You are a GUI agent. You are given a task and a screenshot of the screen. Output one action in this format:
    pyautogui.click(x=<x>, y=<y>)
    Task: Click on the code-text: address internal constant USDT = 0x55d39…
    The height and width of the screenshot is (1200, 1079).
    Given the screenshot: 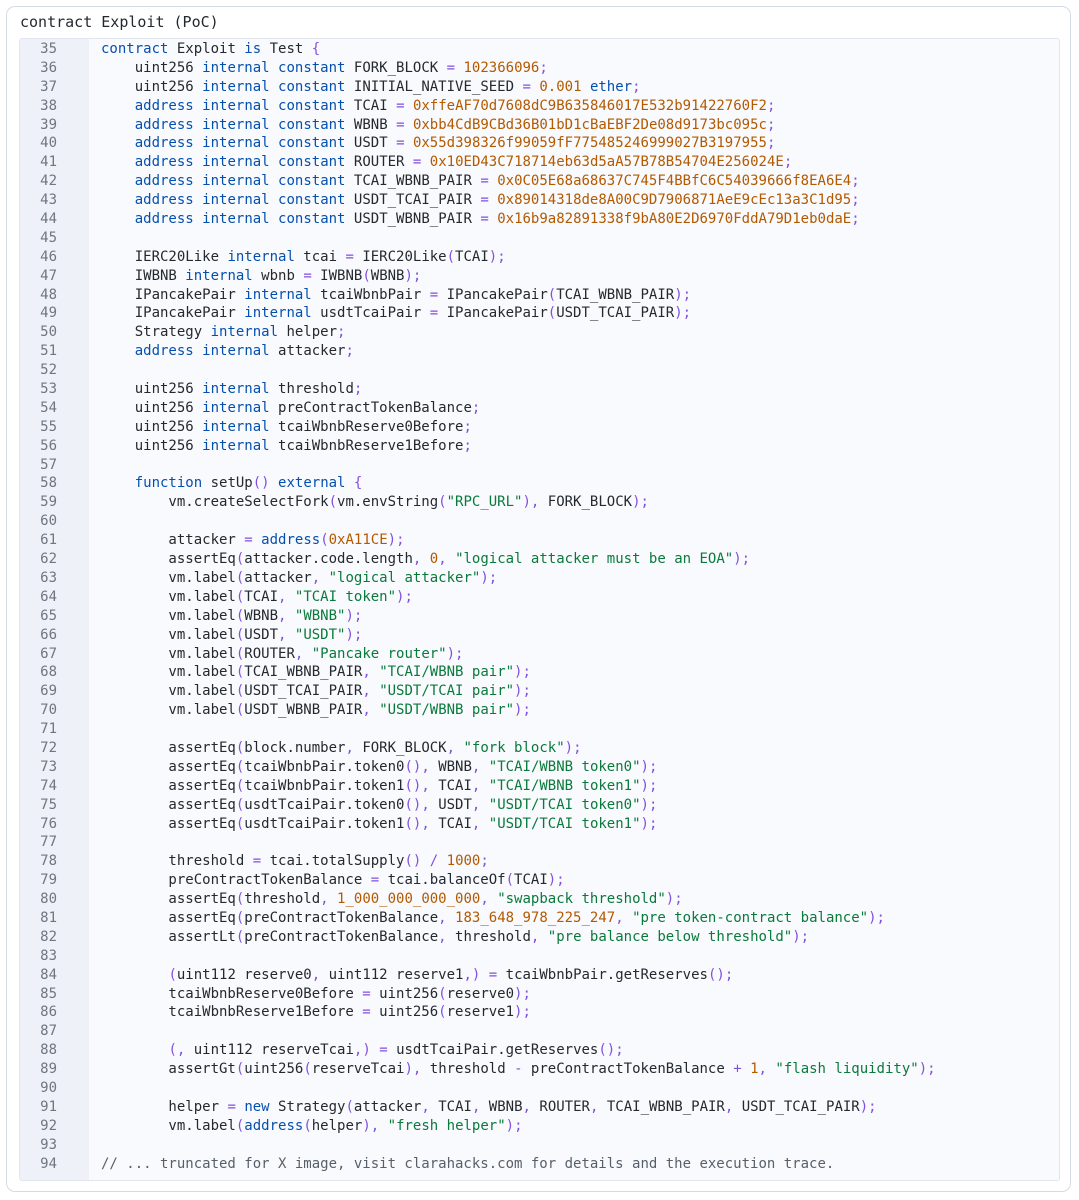 What is the action you would take?
    pyautogui.click(x=455, y=143)
    